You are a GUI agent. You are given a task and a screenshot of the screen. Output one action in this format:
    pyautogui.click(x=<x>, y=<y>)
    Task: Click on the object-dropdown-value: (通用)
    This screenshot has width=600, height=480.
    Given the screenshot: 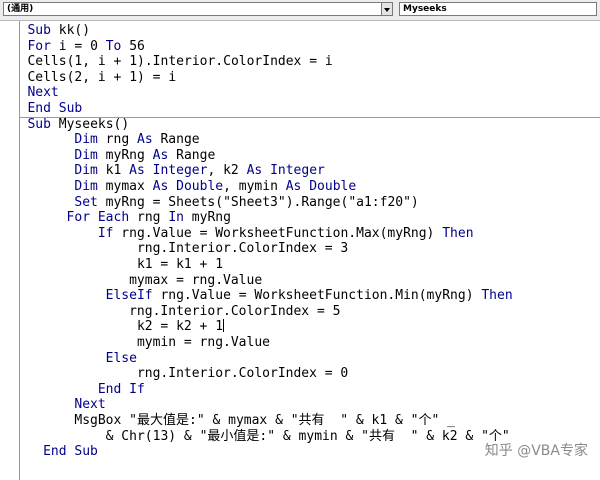 What is the action you would take?
    pyautogui.click(x=20, y=9)
    